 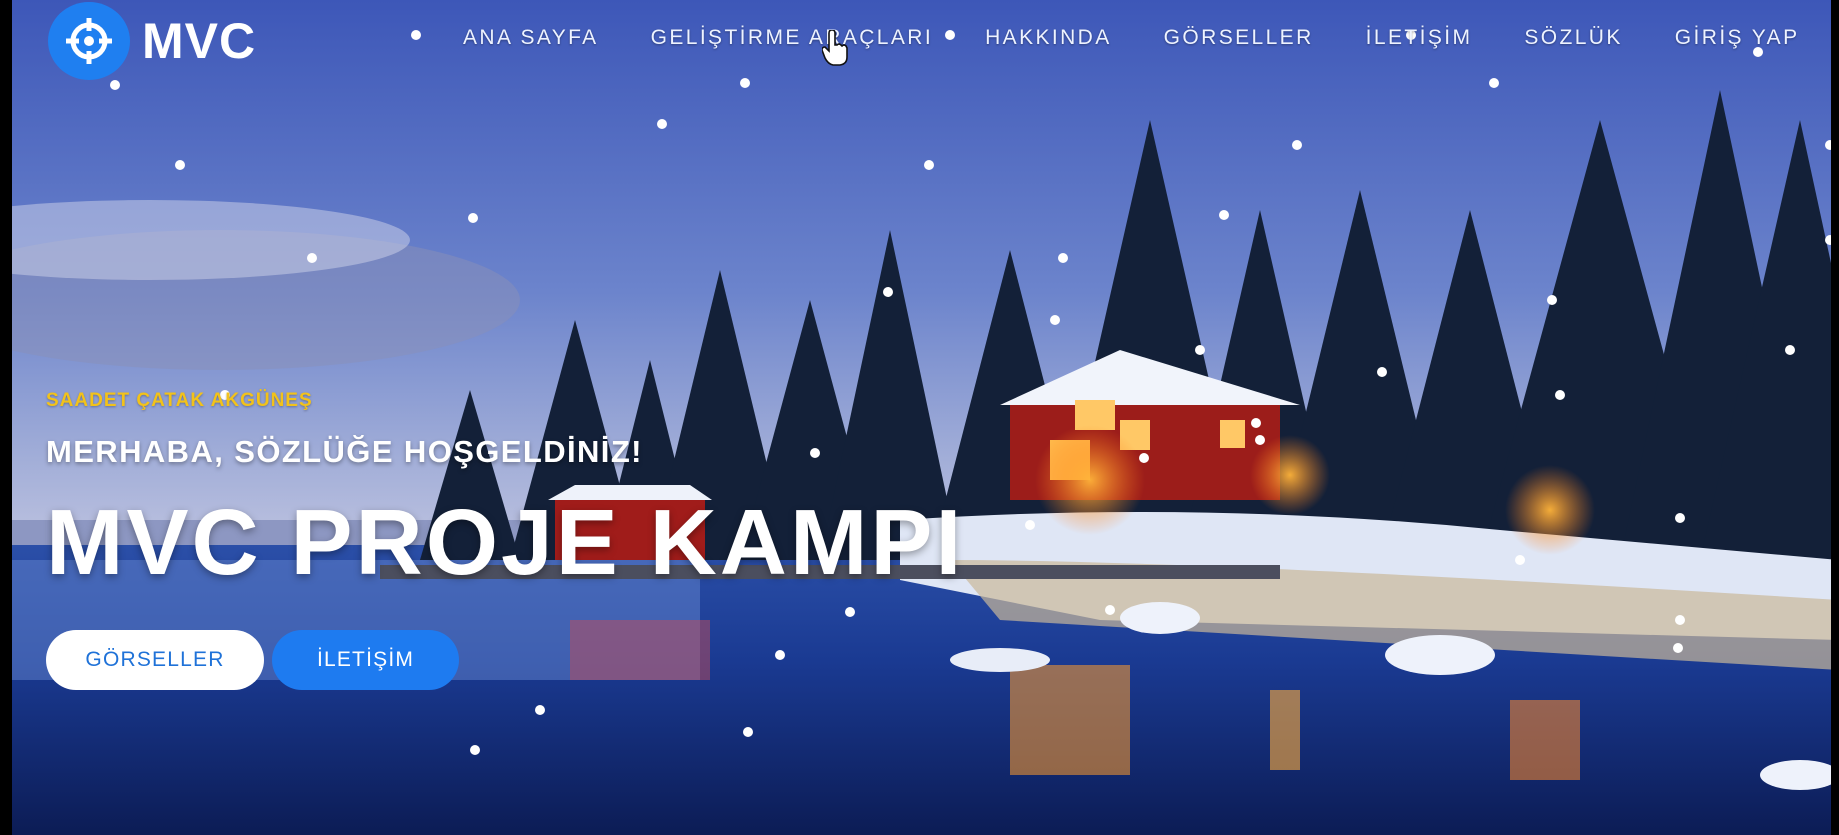 I want to click on hero-title: MVC PROJE KAMPI, so click(x=505, y=542).